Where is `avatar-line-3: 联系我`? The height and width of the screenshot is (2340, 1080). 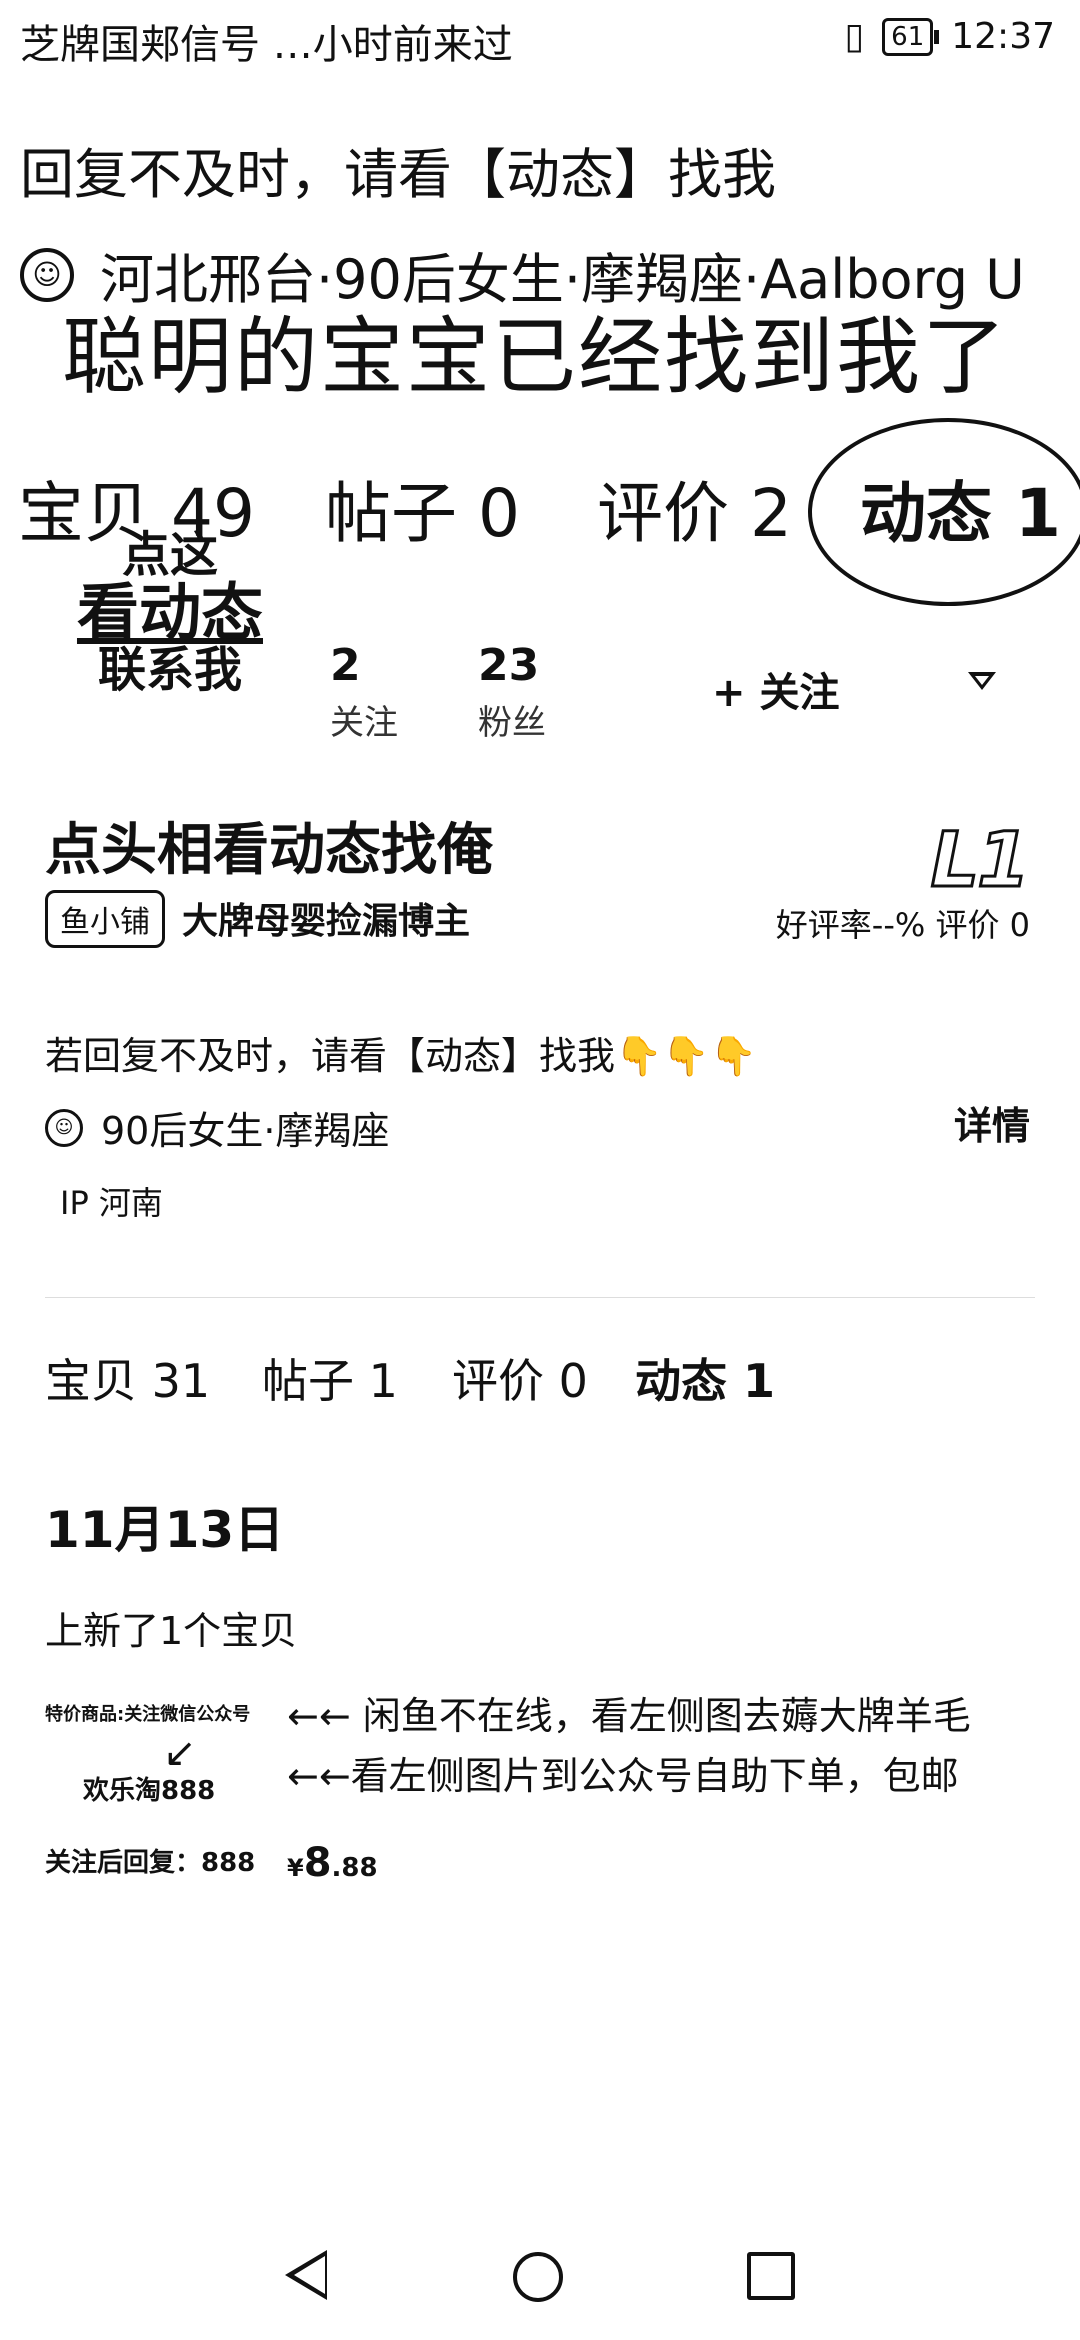 avatar-line-3: 联系我 is located at coordinates (169, 670).